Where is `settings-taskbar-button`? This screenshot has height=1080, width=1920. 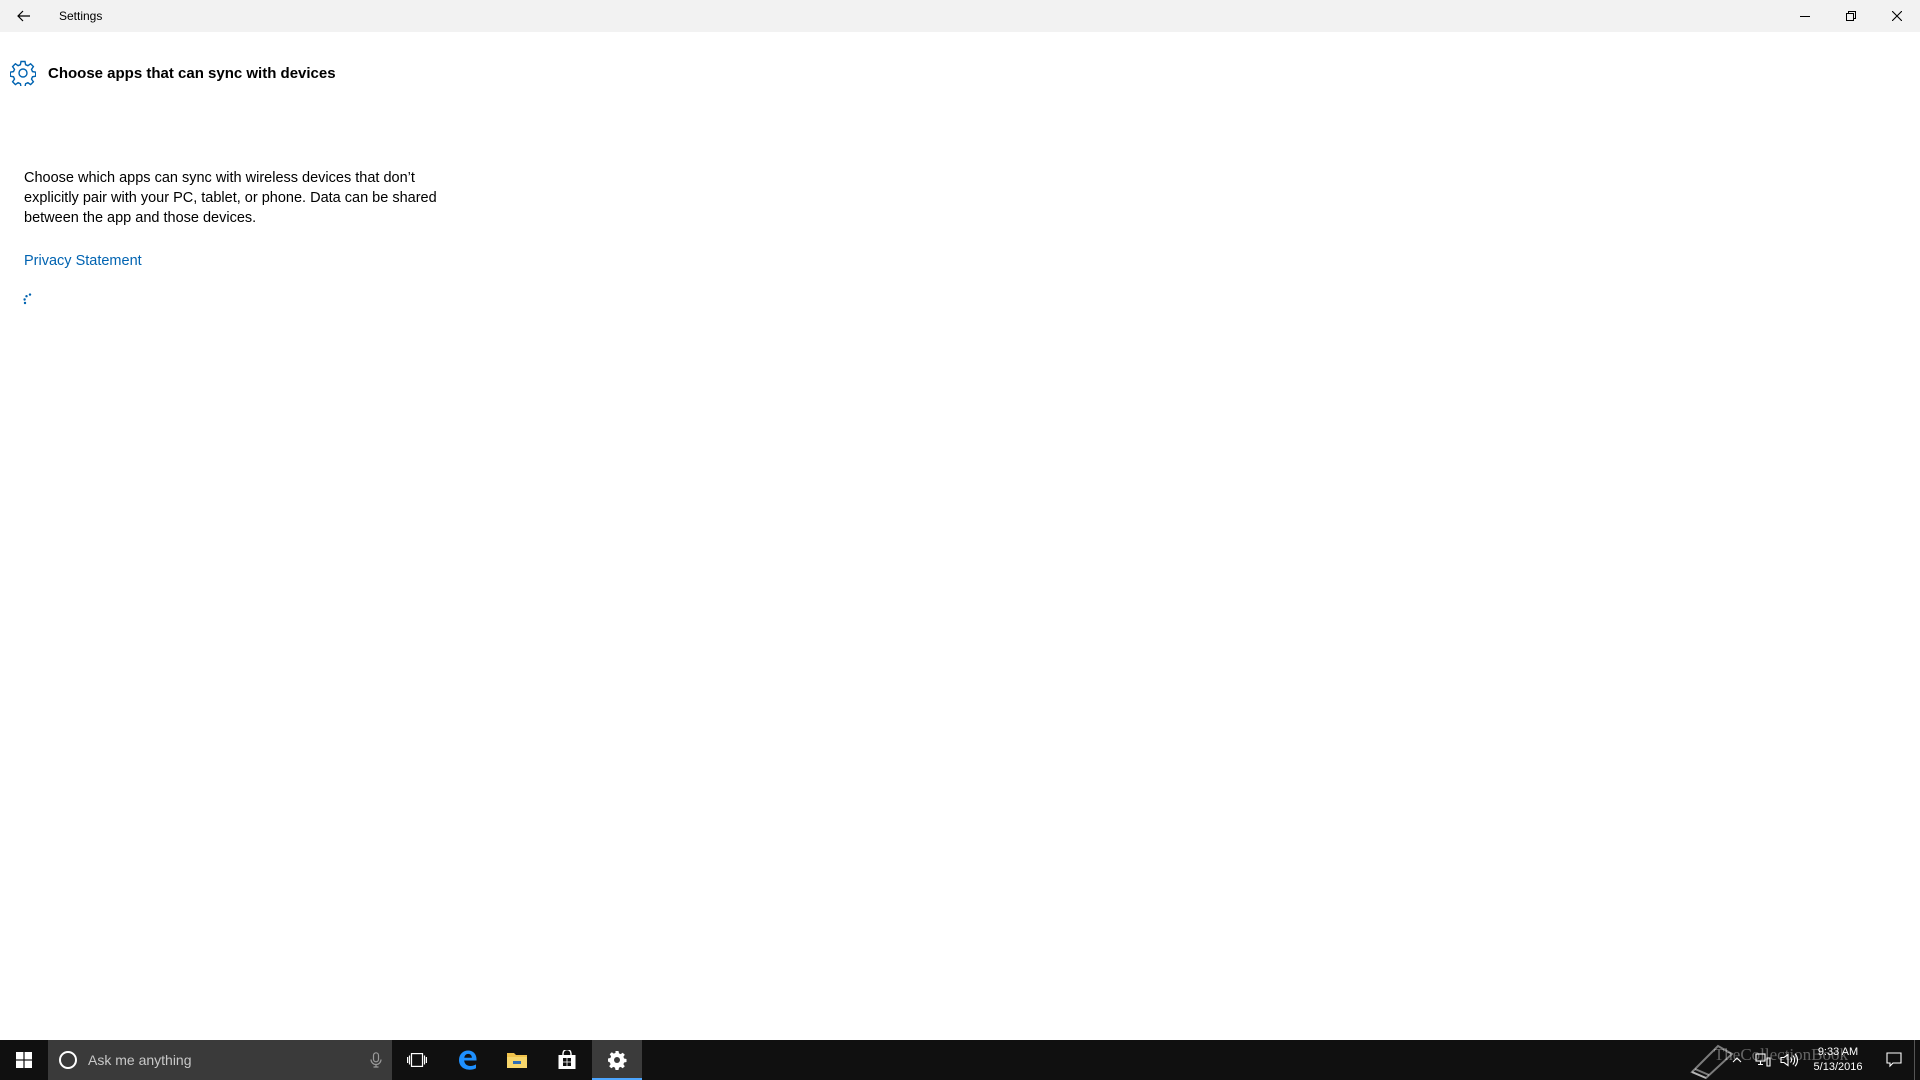 settings-taskbar-button is located at coordinates (617, 1060).